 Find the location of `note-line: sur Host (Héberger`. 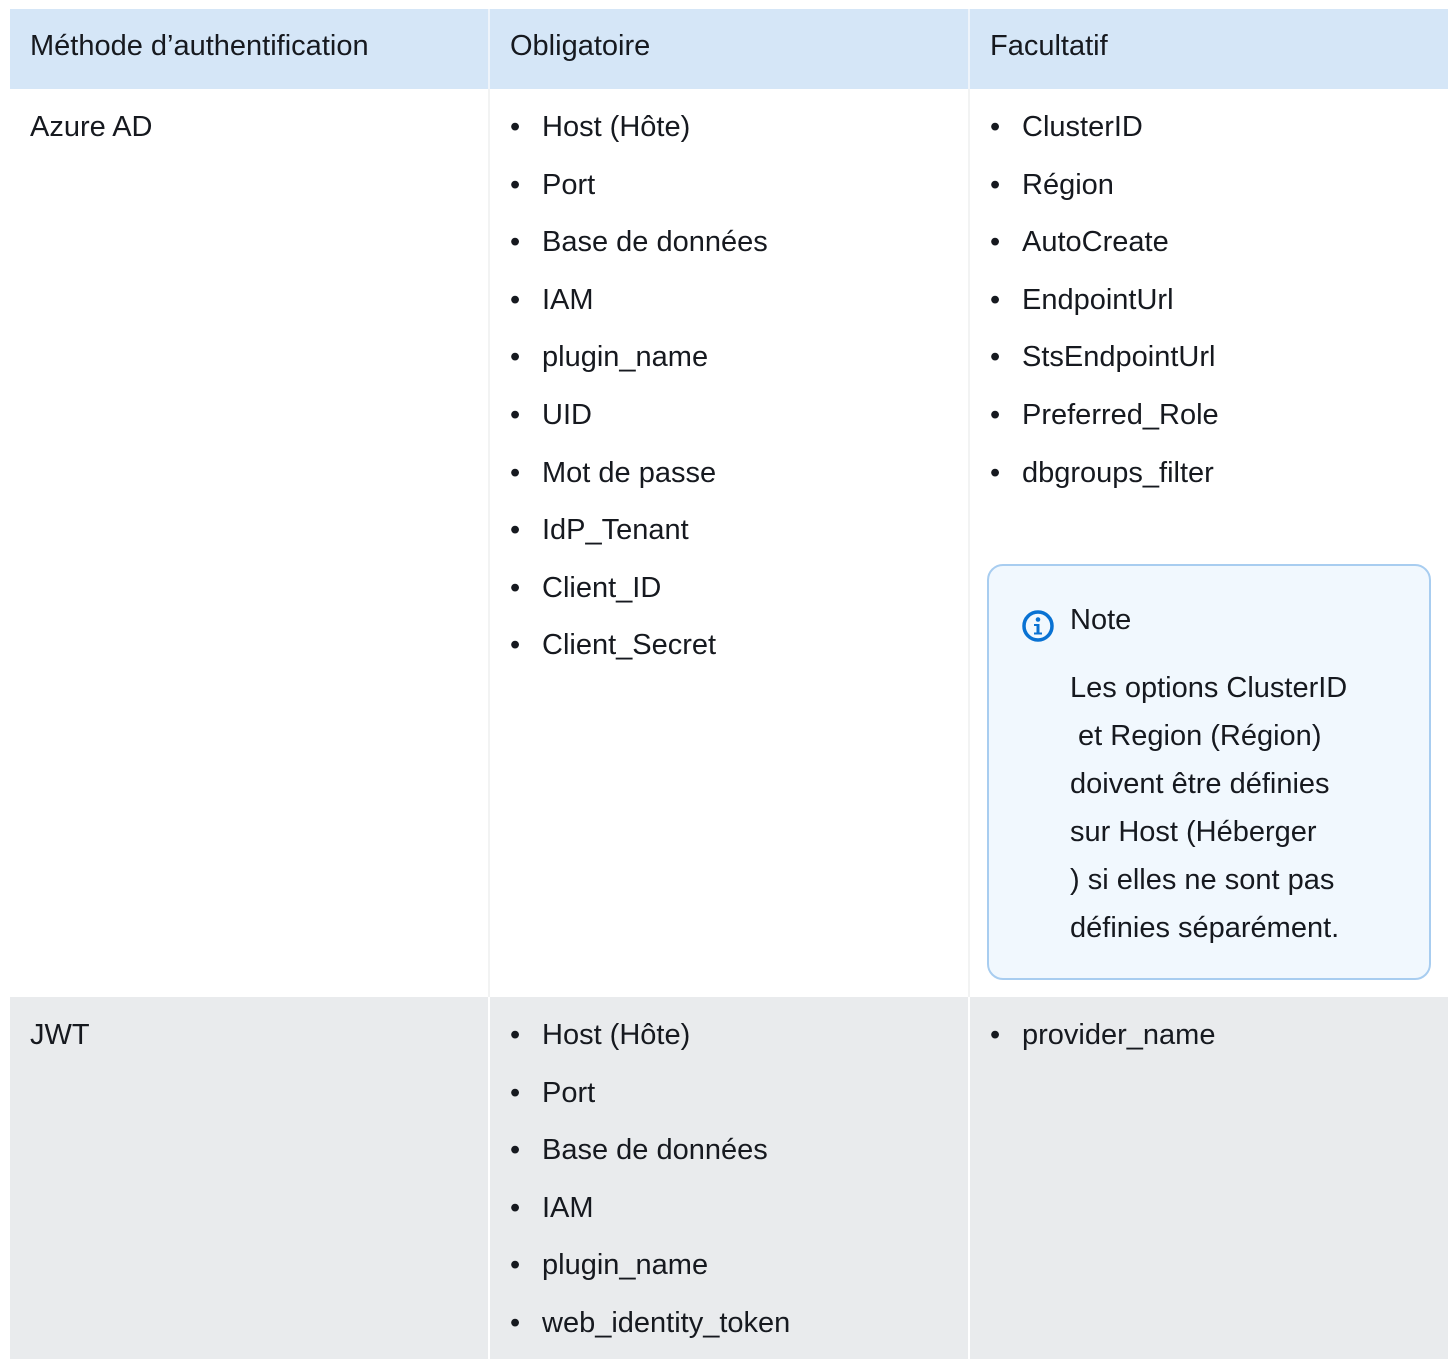

note-line: sur Host (Héberger is located at coordinates (1193, 832).